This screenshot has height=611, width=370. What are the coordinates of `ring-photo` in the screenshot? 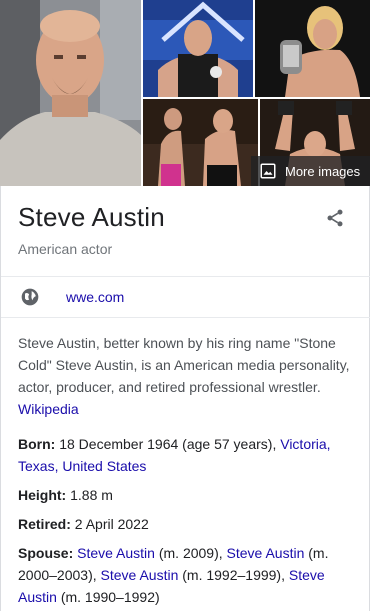 It's located at (200, 142).